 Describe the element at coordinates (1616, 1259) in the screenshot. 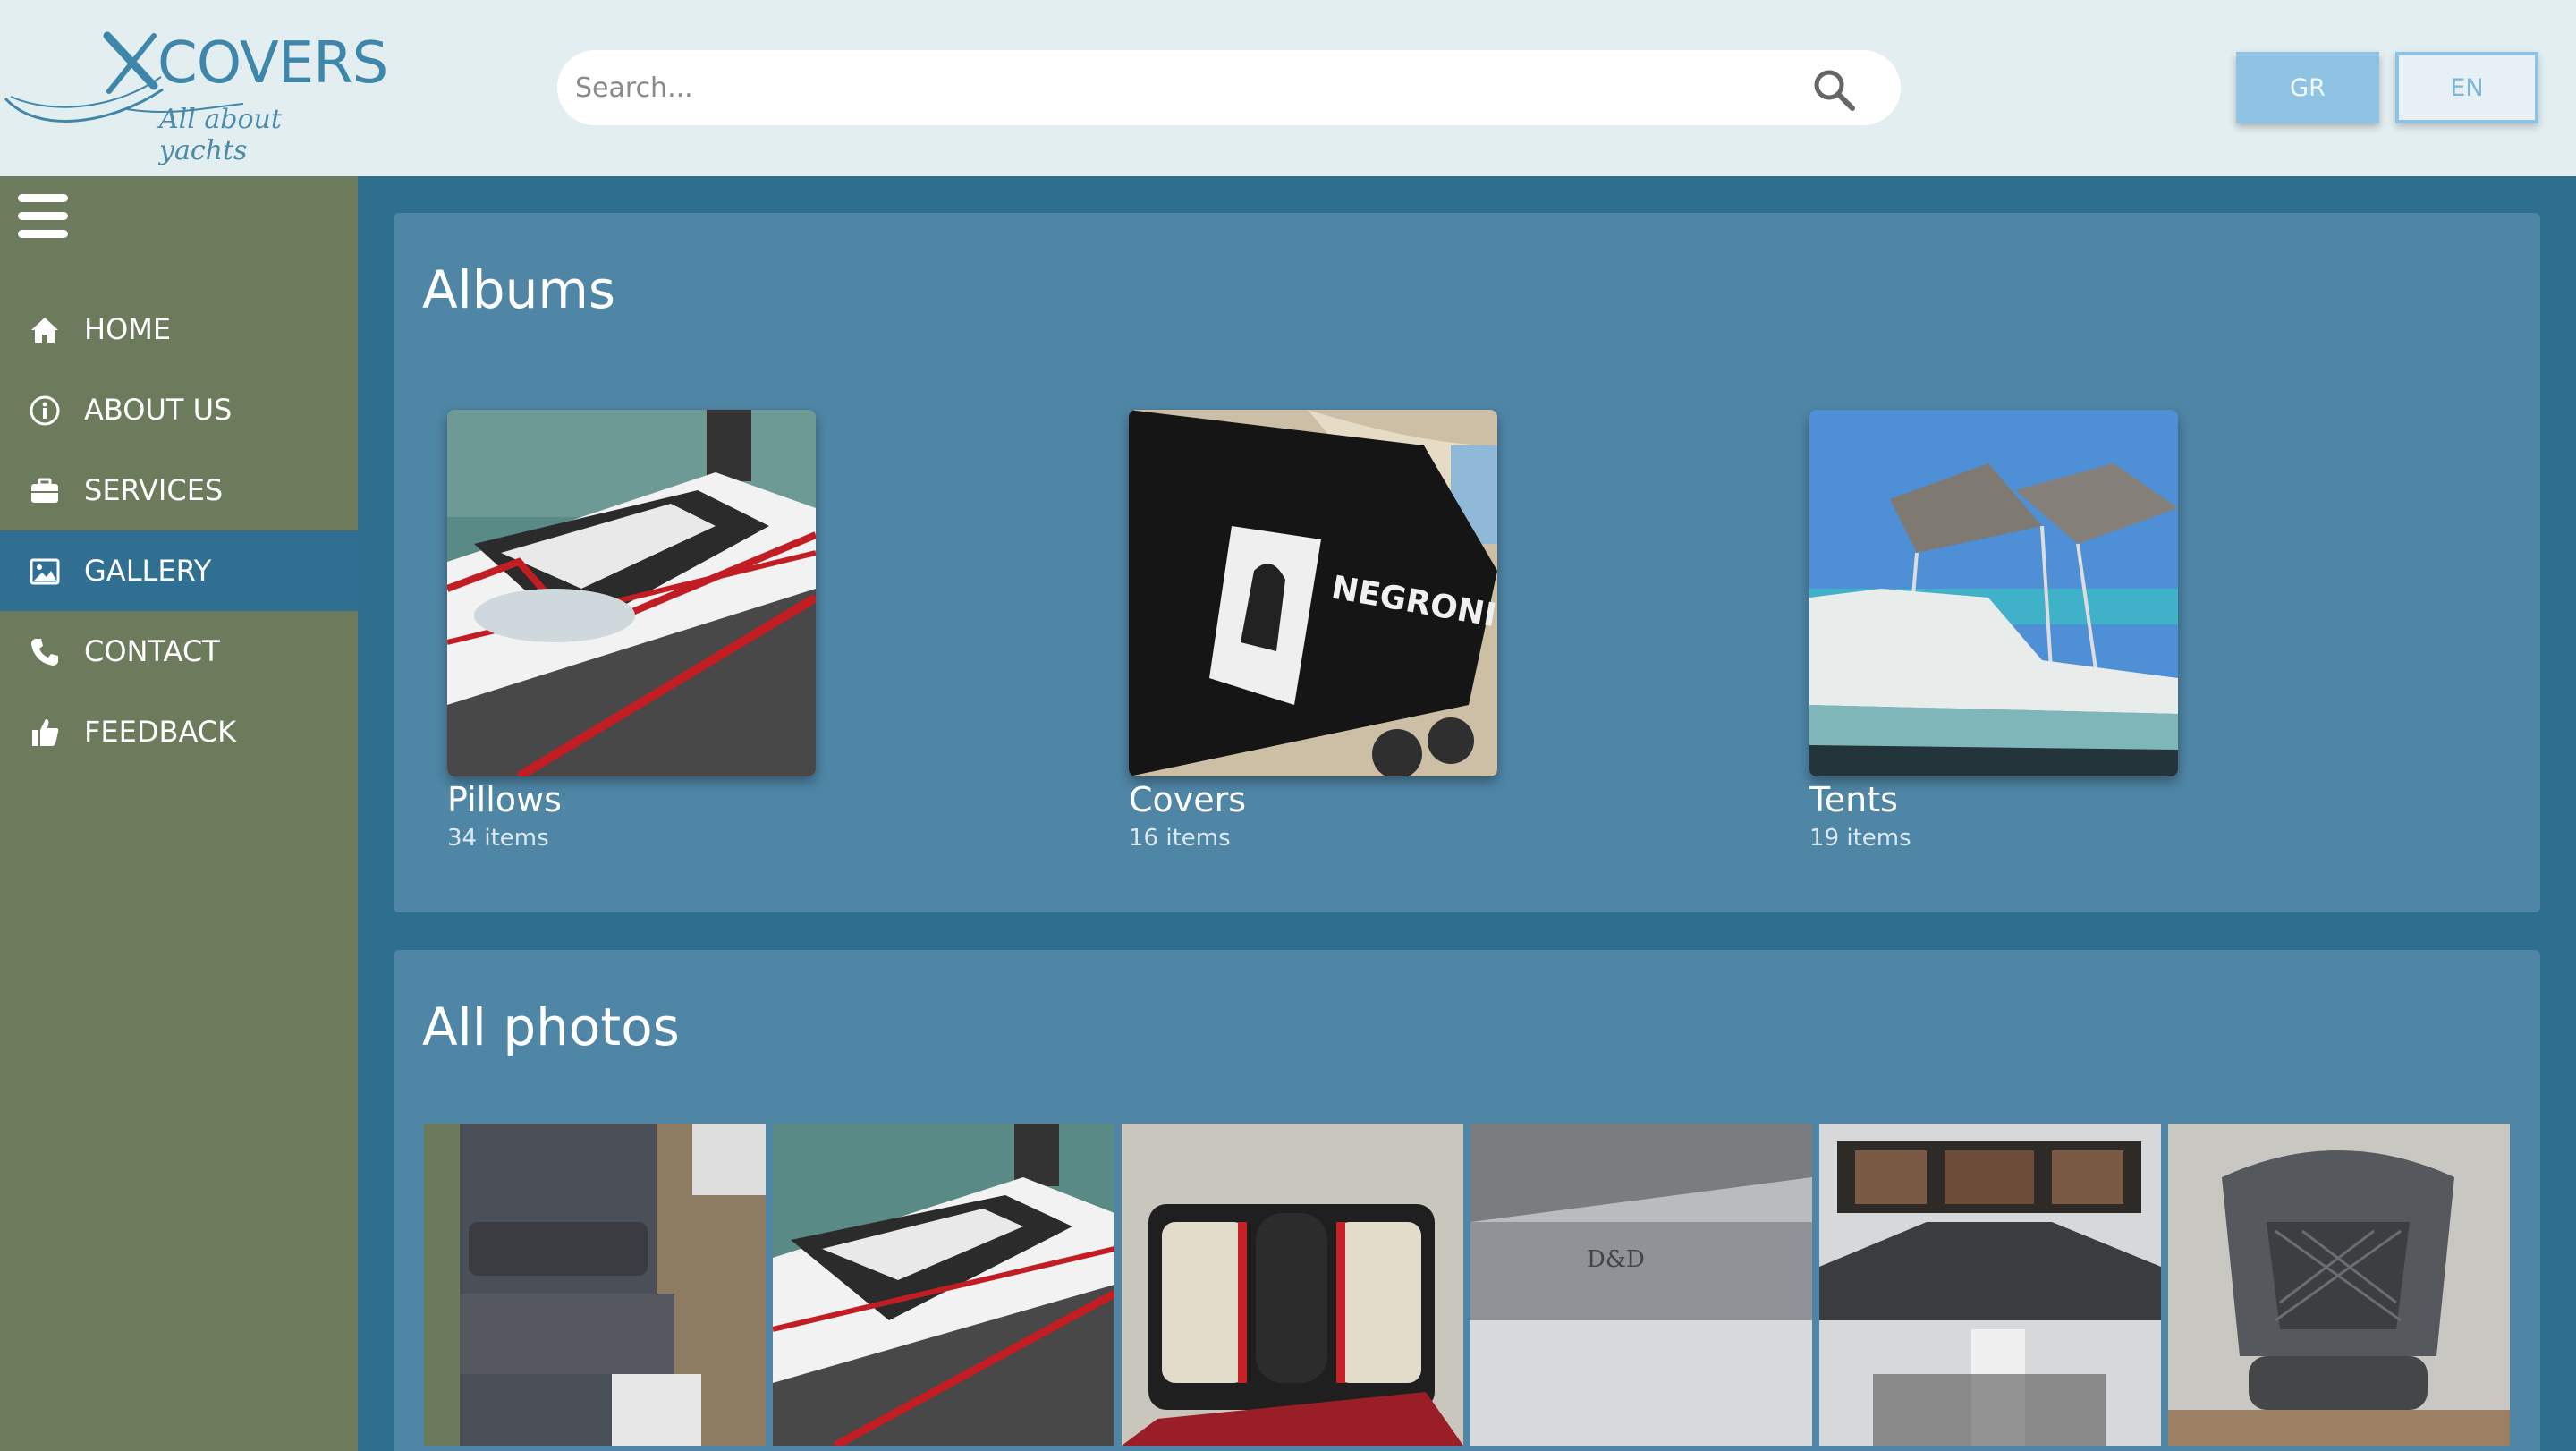

I see `svg-text: D&D` at that location.